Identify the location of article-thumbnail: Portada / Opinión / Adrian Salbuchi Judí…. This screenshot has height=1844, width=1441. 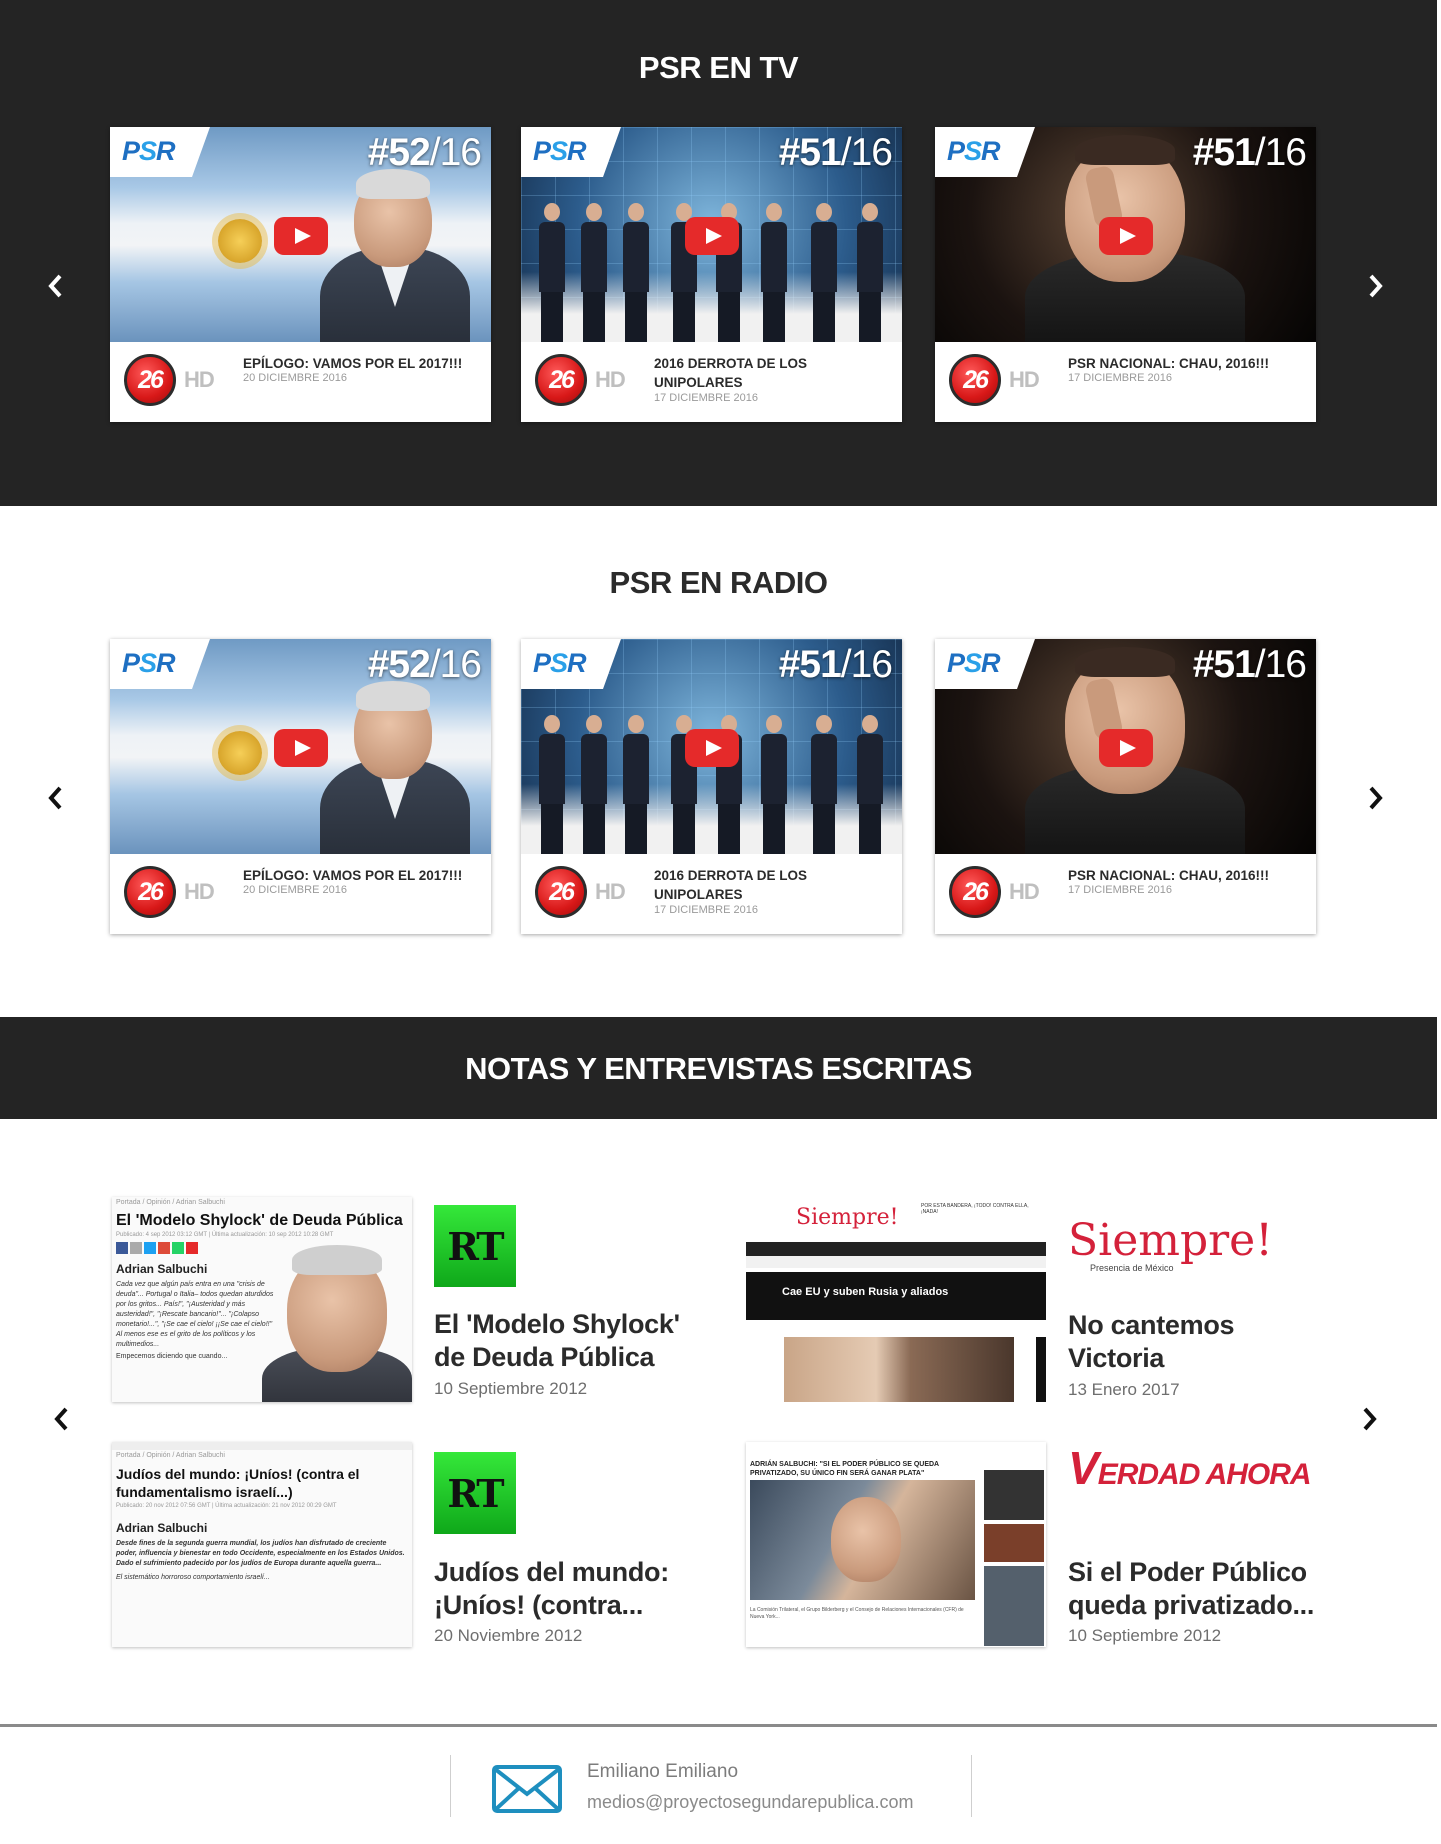
(262, 1544).